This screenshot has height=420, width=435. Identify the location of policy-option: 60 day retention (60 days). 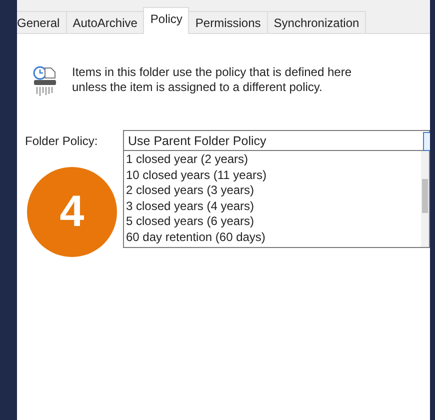
(272, 237).